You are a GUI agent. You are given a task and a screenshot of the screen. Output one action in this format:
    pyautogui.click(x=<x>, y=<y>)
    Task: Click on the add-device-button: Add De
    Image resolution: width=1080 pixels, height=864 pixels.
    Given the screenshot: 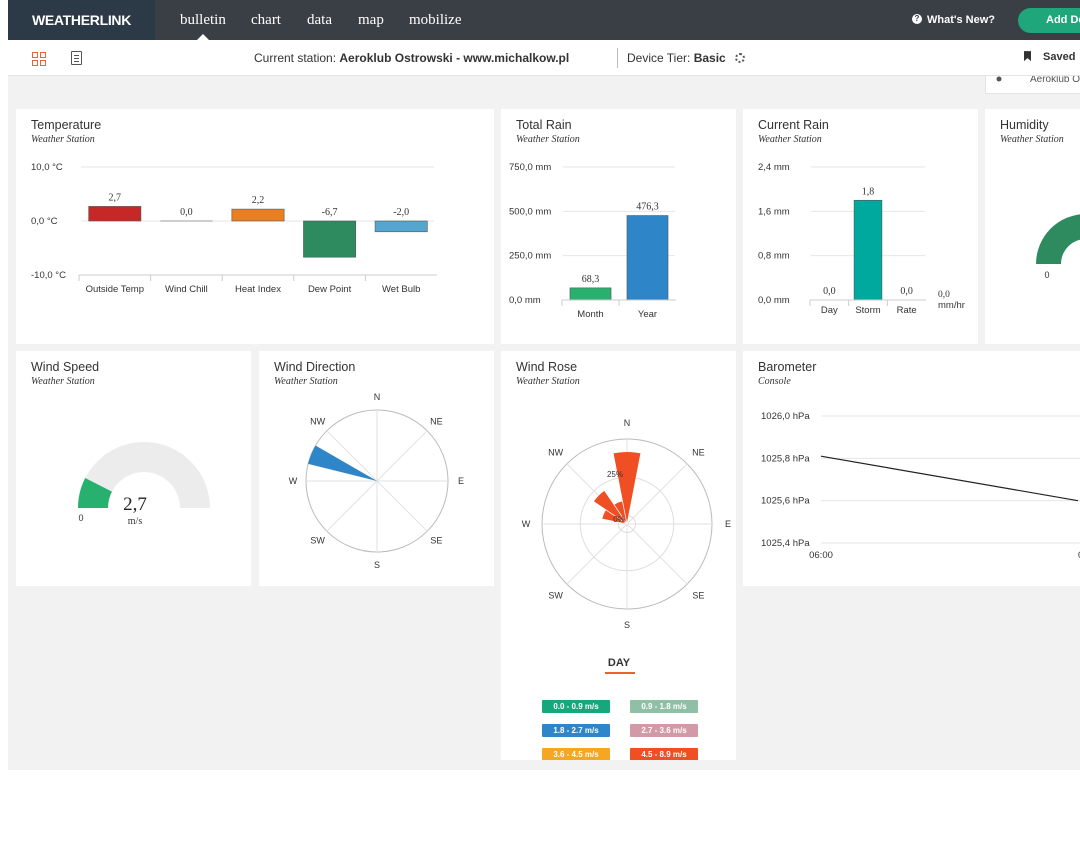 What is the action you would take?
    pyautogui.click(x=1049, y=20)
    